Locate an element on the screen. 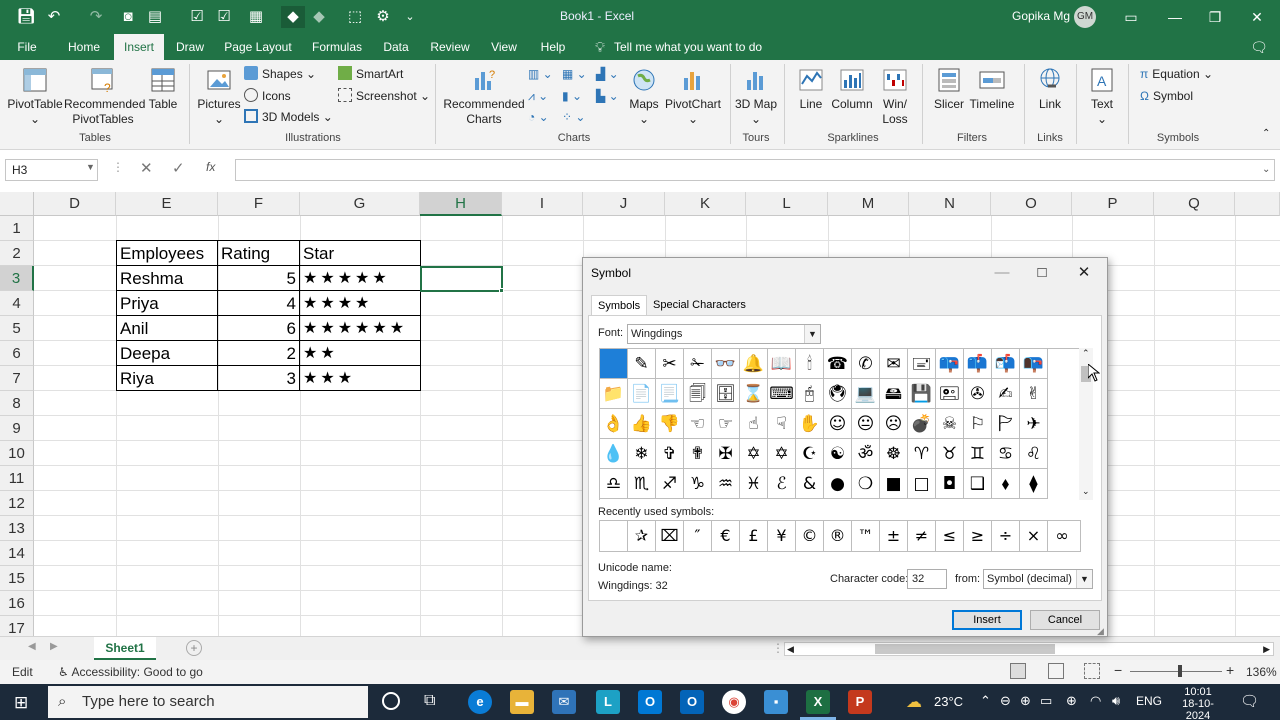  symbol-cell: ⧫ is located at coordinates (1034, 484).